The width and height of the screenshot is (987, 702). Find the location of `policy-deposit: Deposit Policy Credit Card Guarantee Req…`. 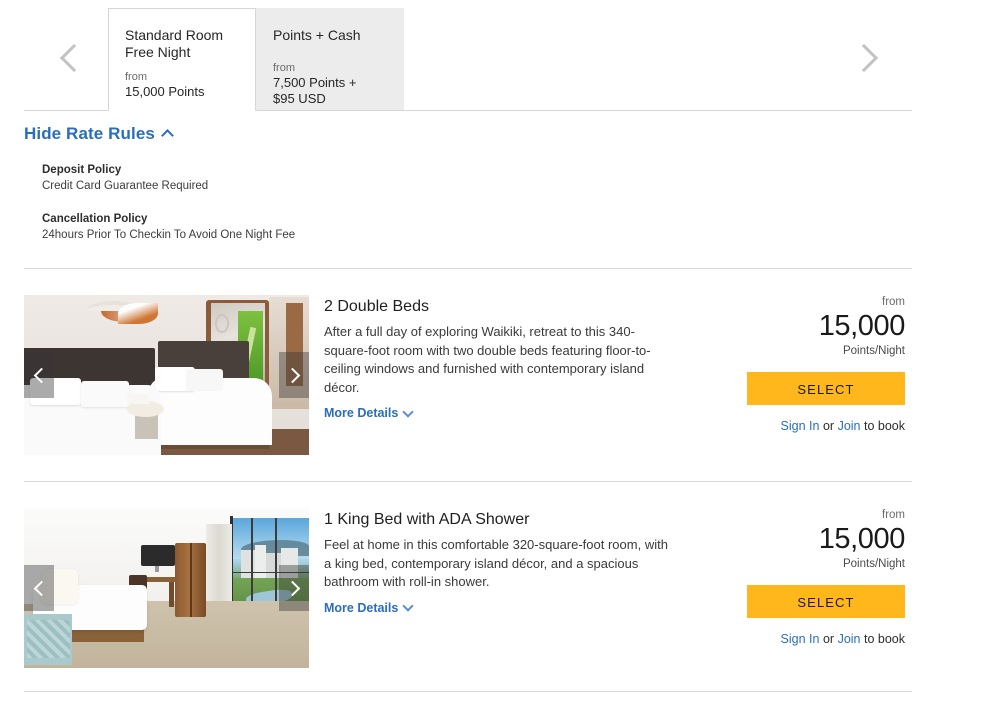

policy-deposit: Deposit Policy Credit Card Guarantee Req… is located at coordinates (477, 178).